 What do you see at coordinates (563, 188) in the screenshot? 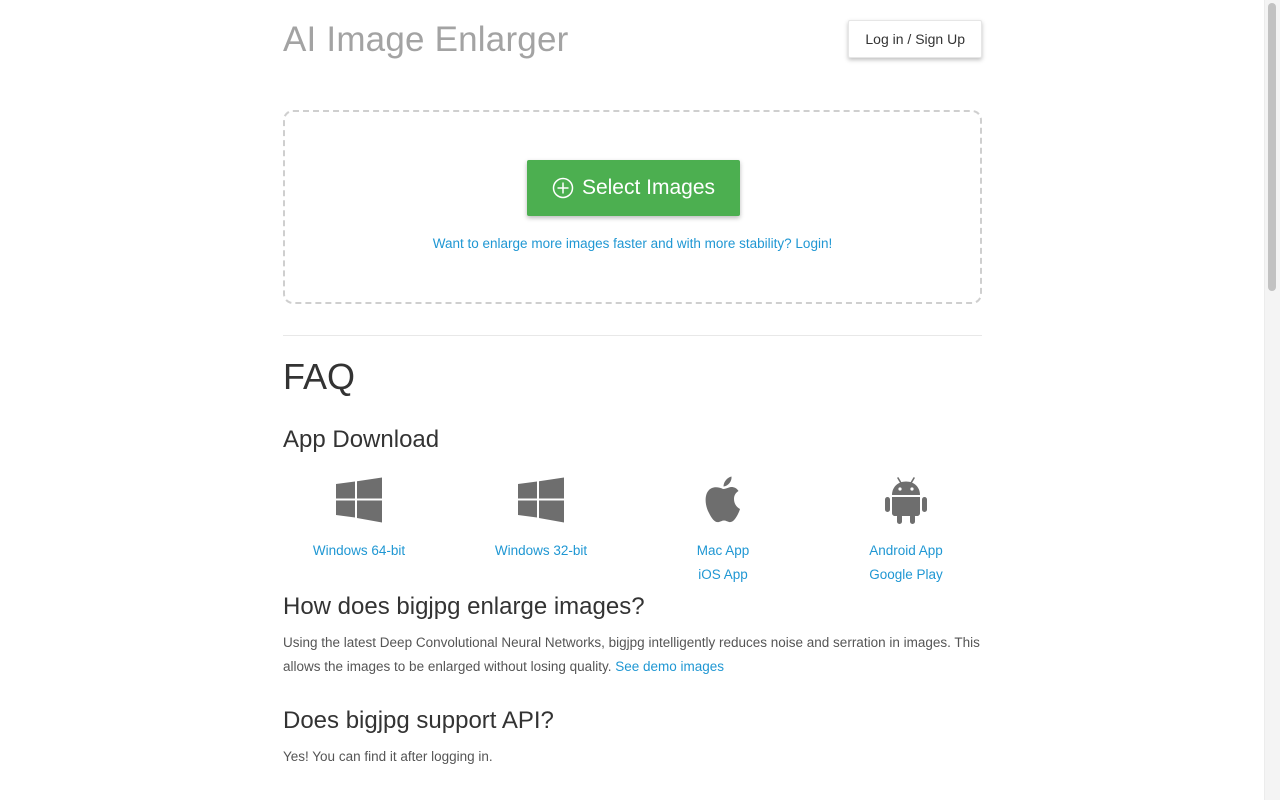
I see `plus-circle-icon` at bounding box center [563, 188].